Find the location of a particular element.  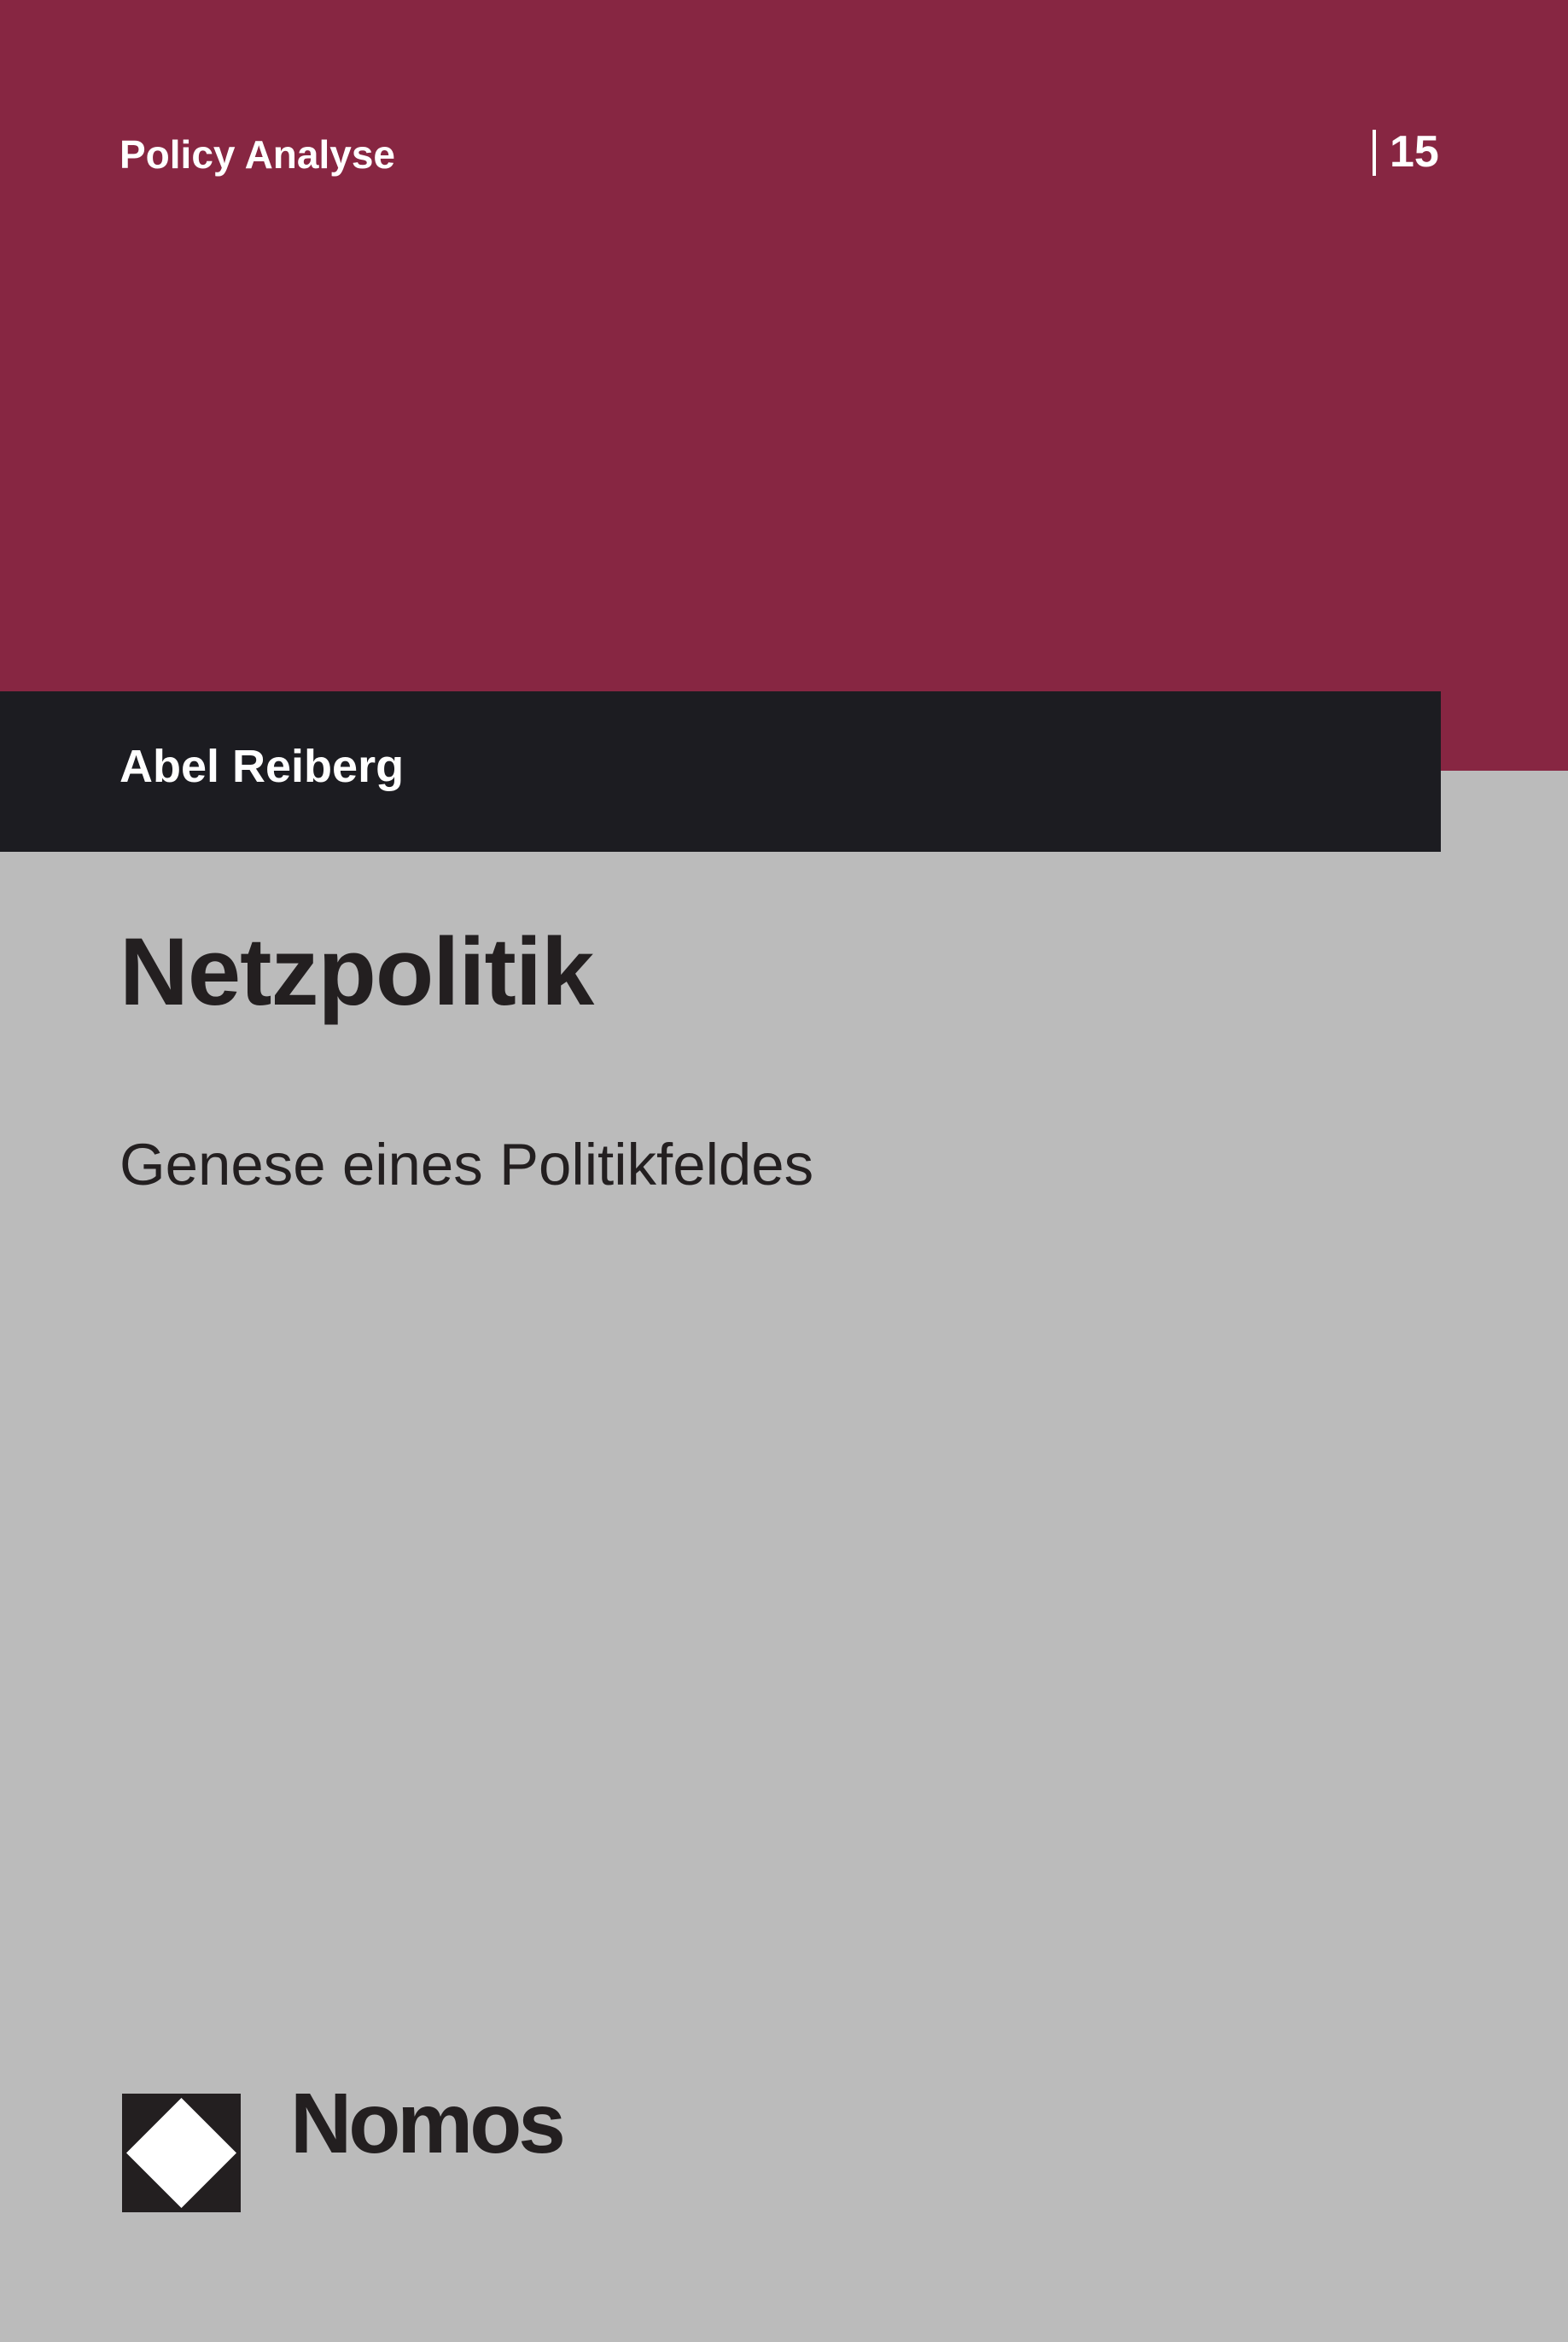

author-name: Abel Reiberg is located at coordinates (262, 766).